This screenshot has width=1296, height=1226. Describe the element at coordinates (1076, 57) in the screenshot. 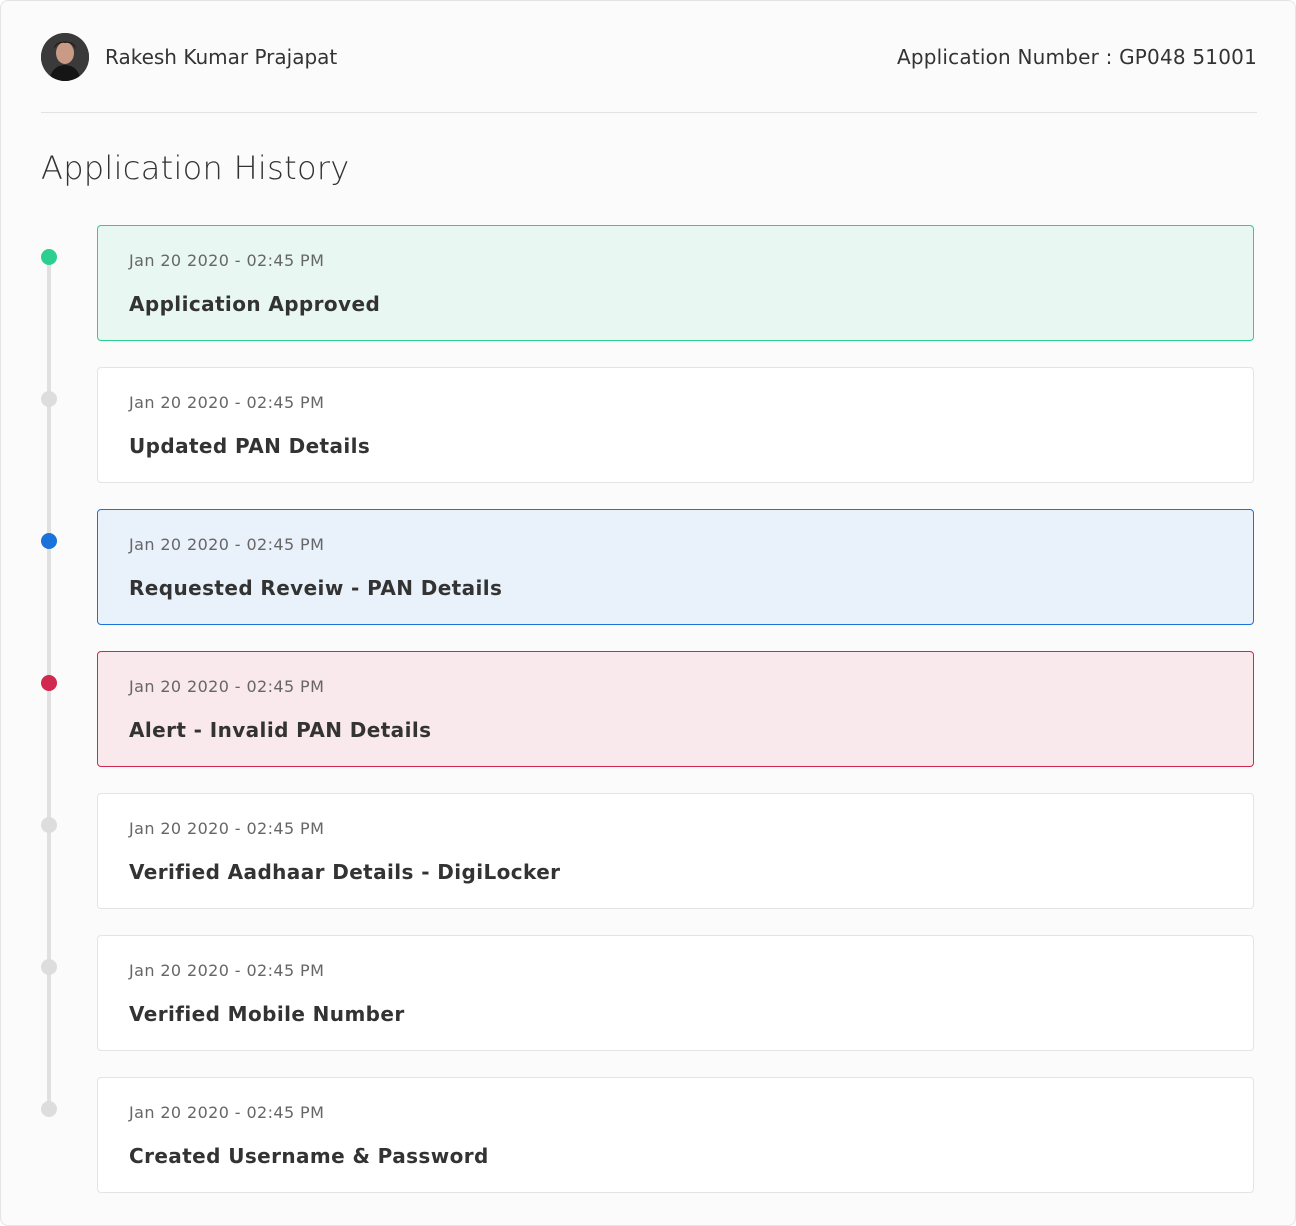

I see `application-number: Application Number : GP048 51001` at that location.